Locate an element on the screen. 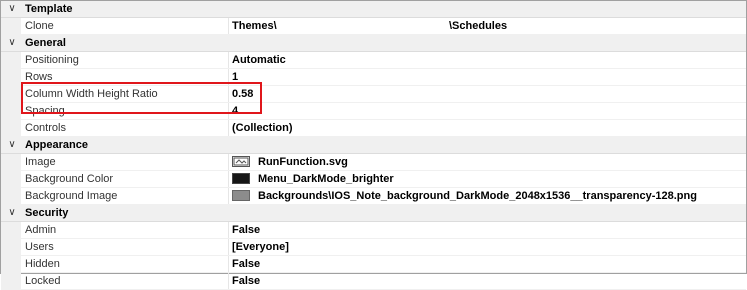  property-value: [Everyone] is located at coordinates (260, 247).